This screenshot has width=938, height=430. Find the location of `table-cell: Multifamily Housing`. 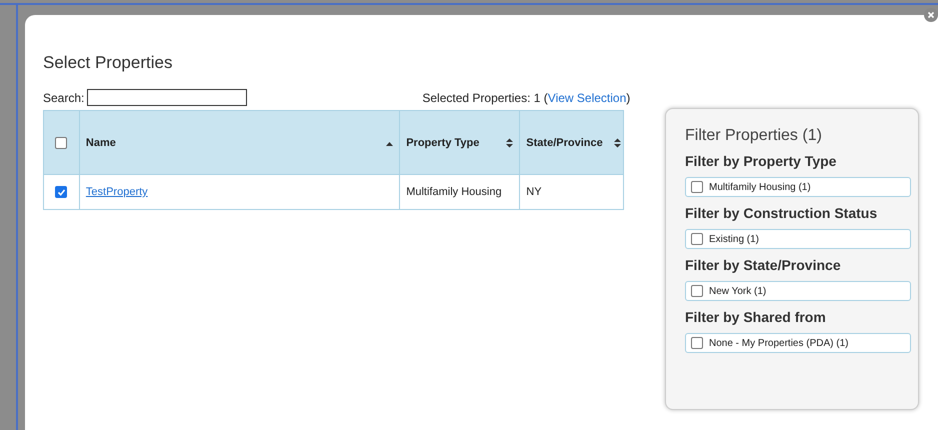

table-cell: Multifamily Housing is located at coordinates (460, 192).